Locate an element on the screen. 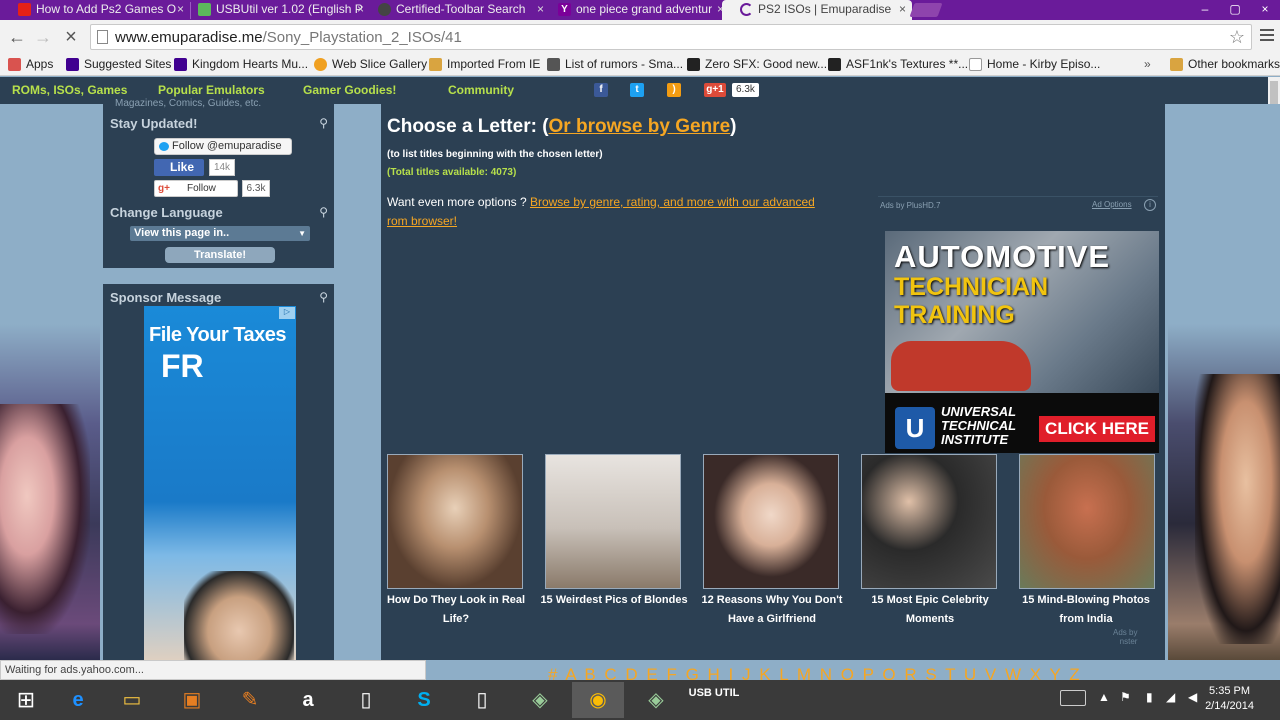  back-arrow-icon: ← is located at coordinates (17, 37).